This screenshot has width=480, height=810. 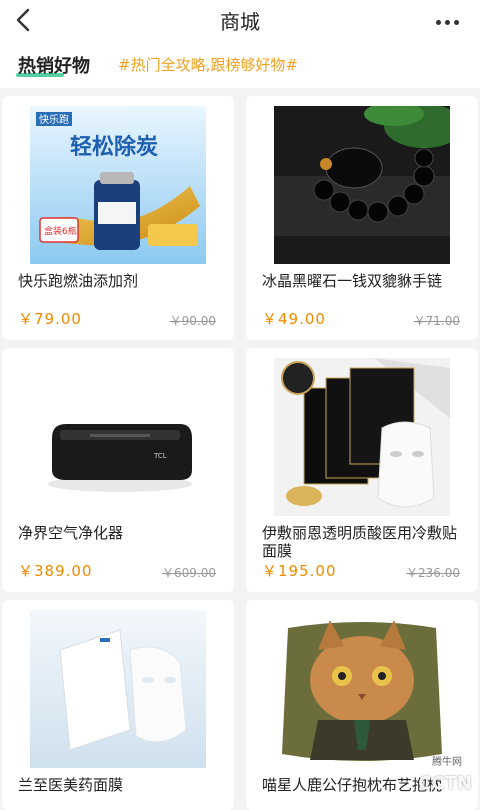 What do you see at coordinates (60, 231) in the screenshot?
I see `svg-text: 盒装6瓶` at bounding box center [60, 231].